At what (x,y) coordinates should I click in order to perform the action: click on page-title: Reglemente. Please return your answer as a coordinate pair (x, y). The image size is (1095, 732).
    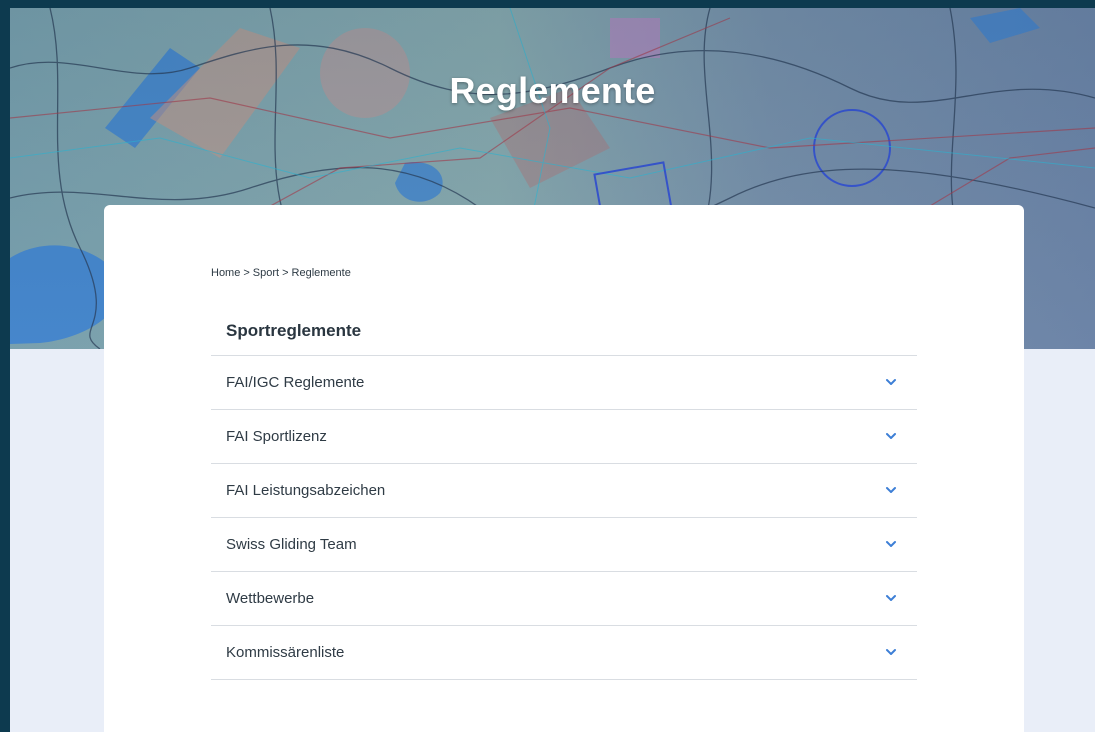
    Looking at the image, I should click on (552, 90).